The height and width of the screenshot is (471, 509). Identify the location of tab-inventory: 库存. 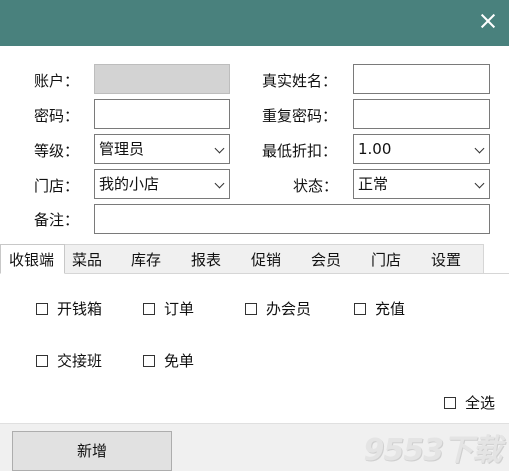
(153, 259).